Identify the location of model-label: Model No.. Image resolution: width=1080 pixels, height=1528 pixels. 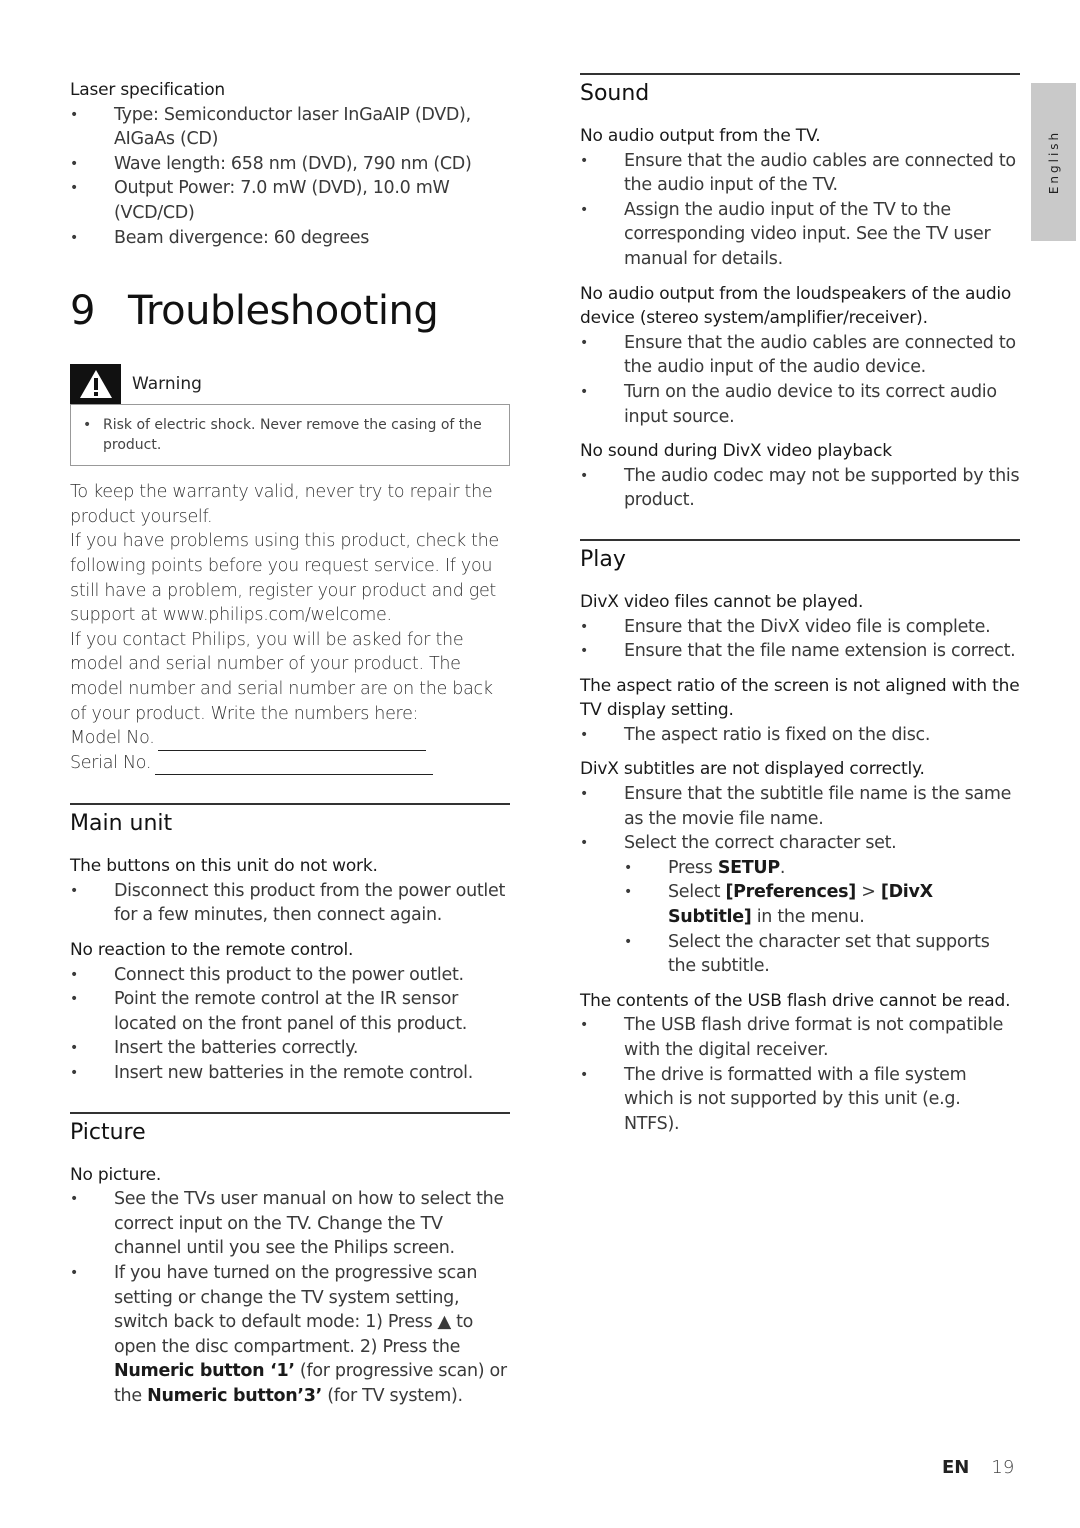
(112, 738).